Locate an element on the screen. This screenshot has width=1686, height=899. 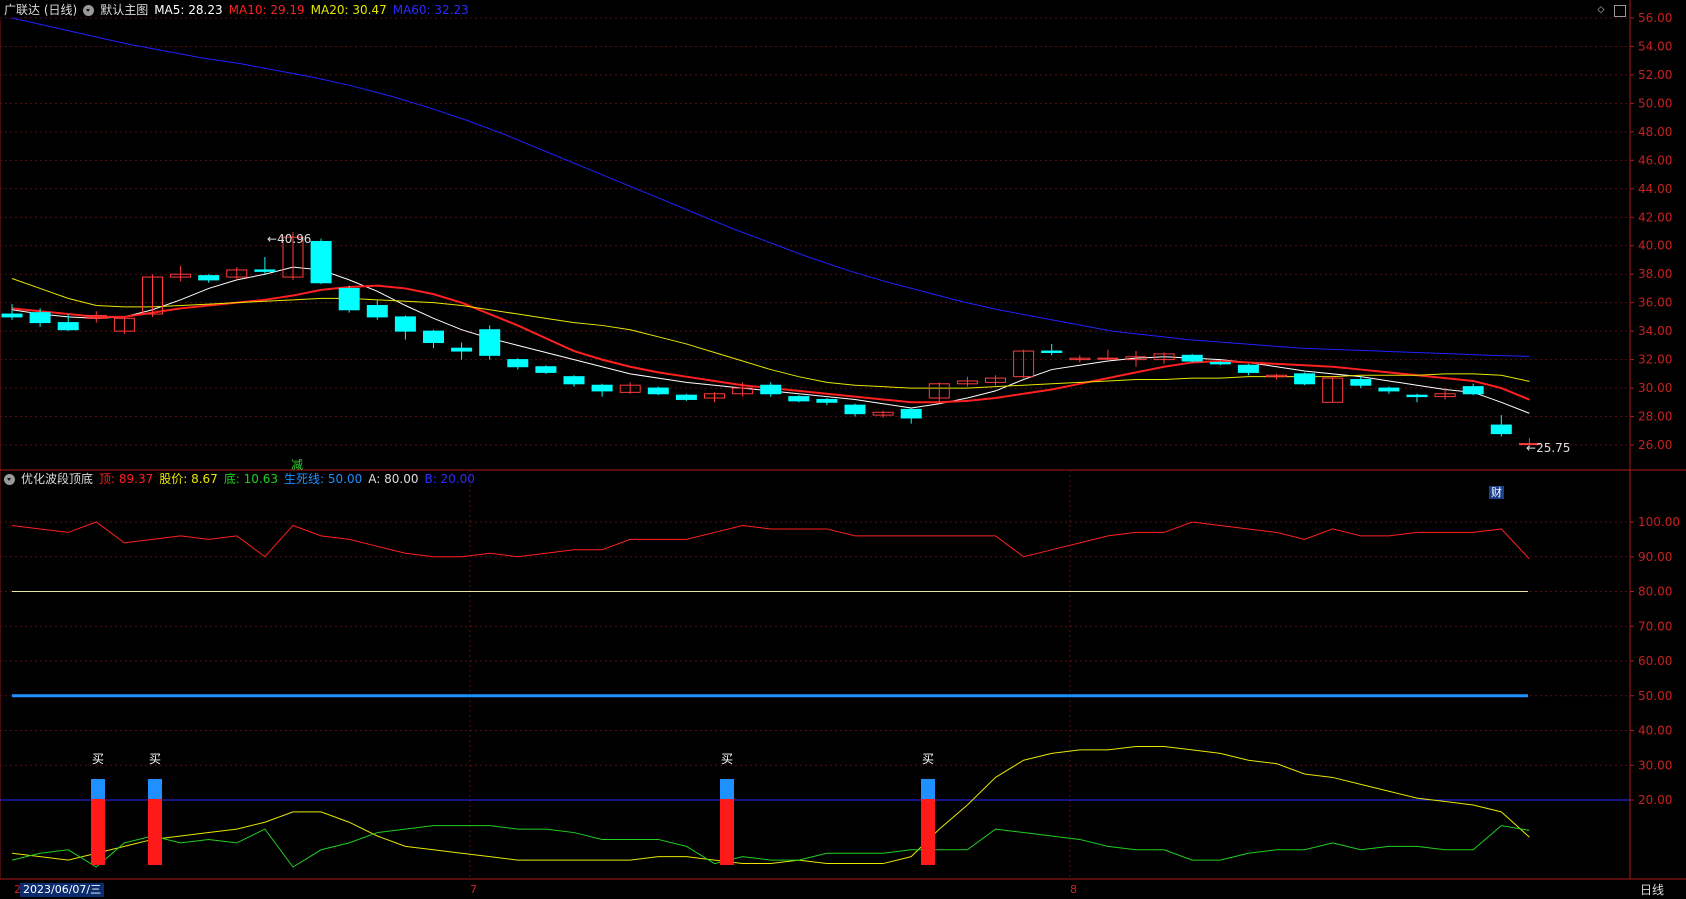
bottom-line is located at coordinates (770, 846).